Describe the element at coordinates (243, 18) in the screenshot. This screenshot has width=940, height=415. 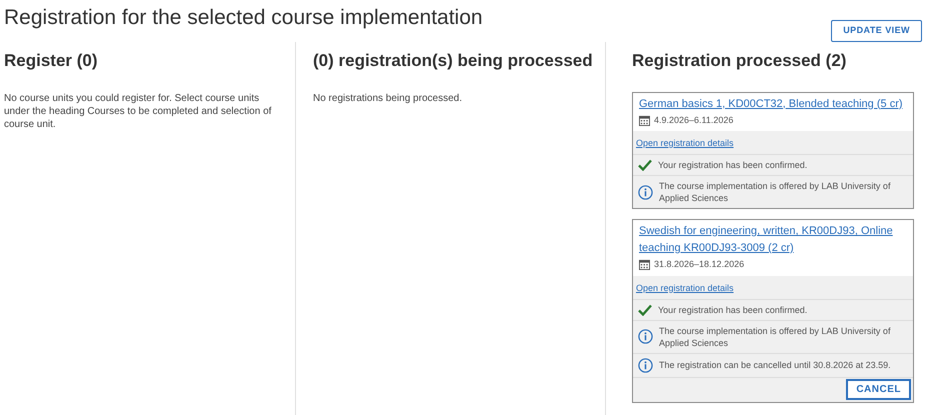
I see `page-title: Registration for the selected course implementation` at that location.